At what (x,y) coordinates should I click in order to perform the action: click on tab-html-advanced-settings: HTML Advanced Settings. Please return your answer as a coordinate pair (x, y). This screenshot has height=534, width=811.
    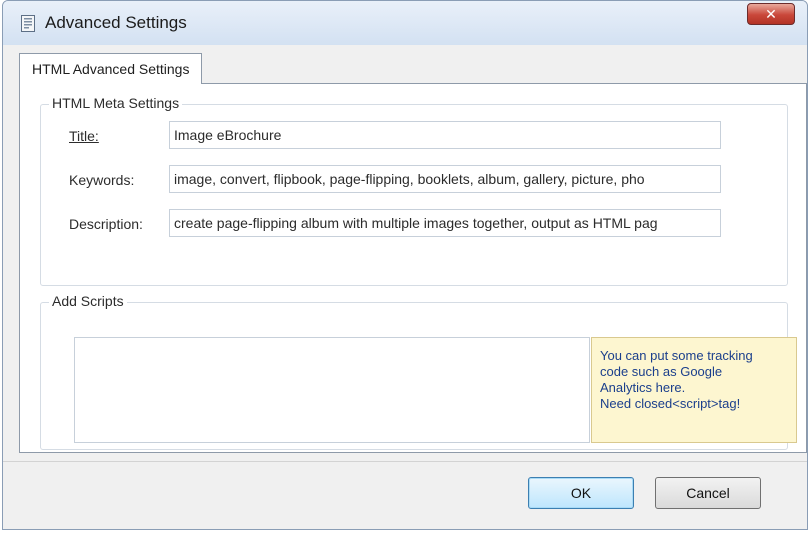
    Looking at the image, I should click on (111, 68).